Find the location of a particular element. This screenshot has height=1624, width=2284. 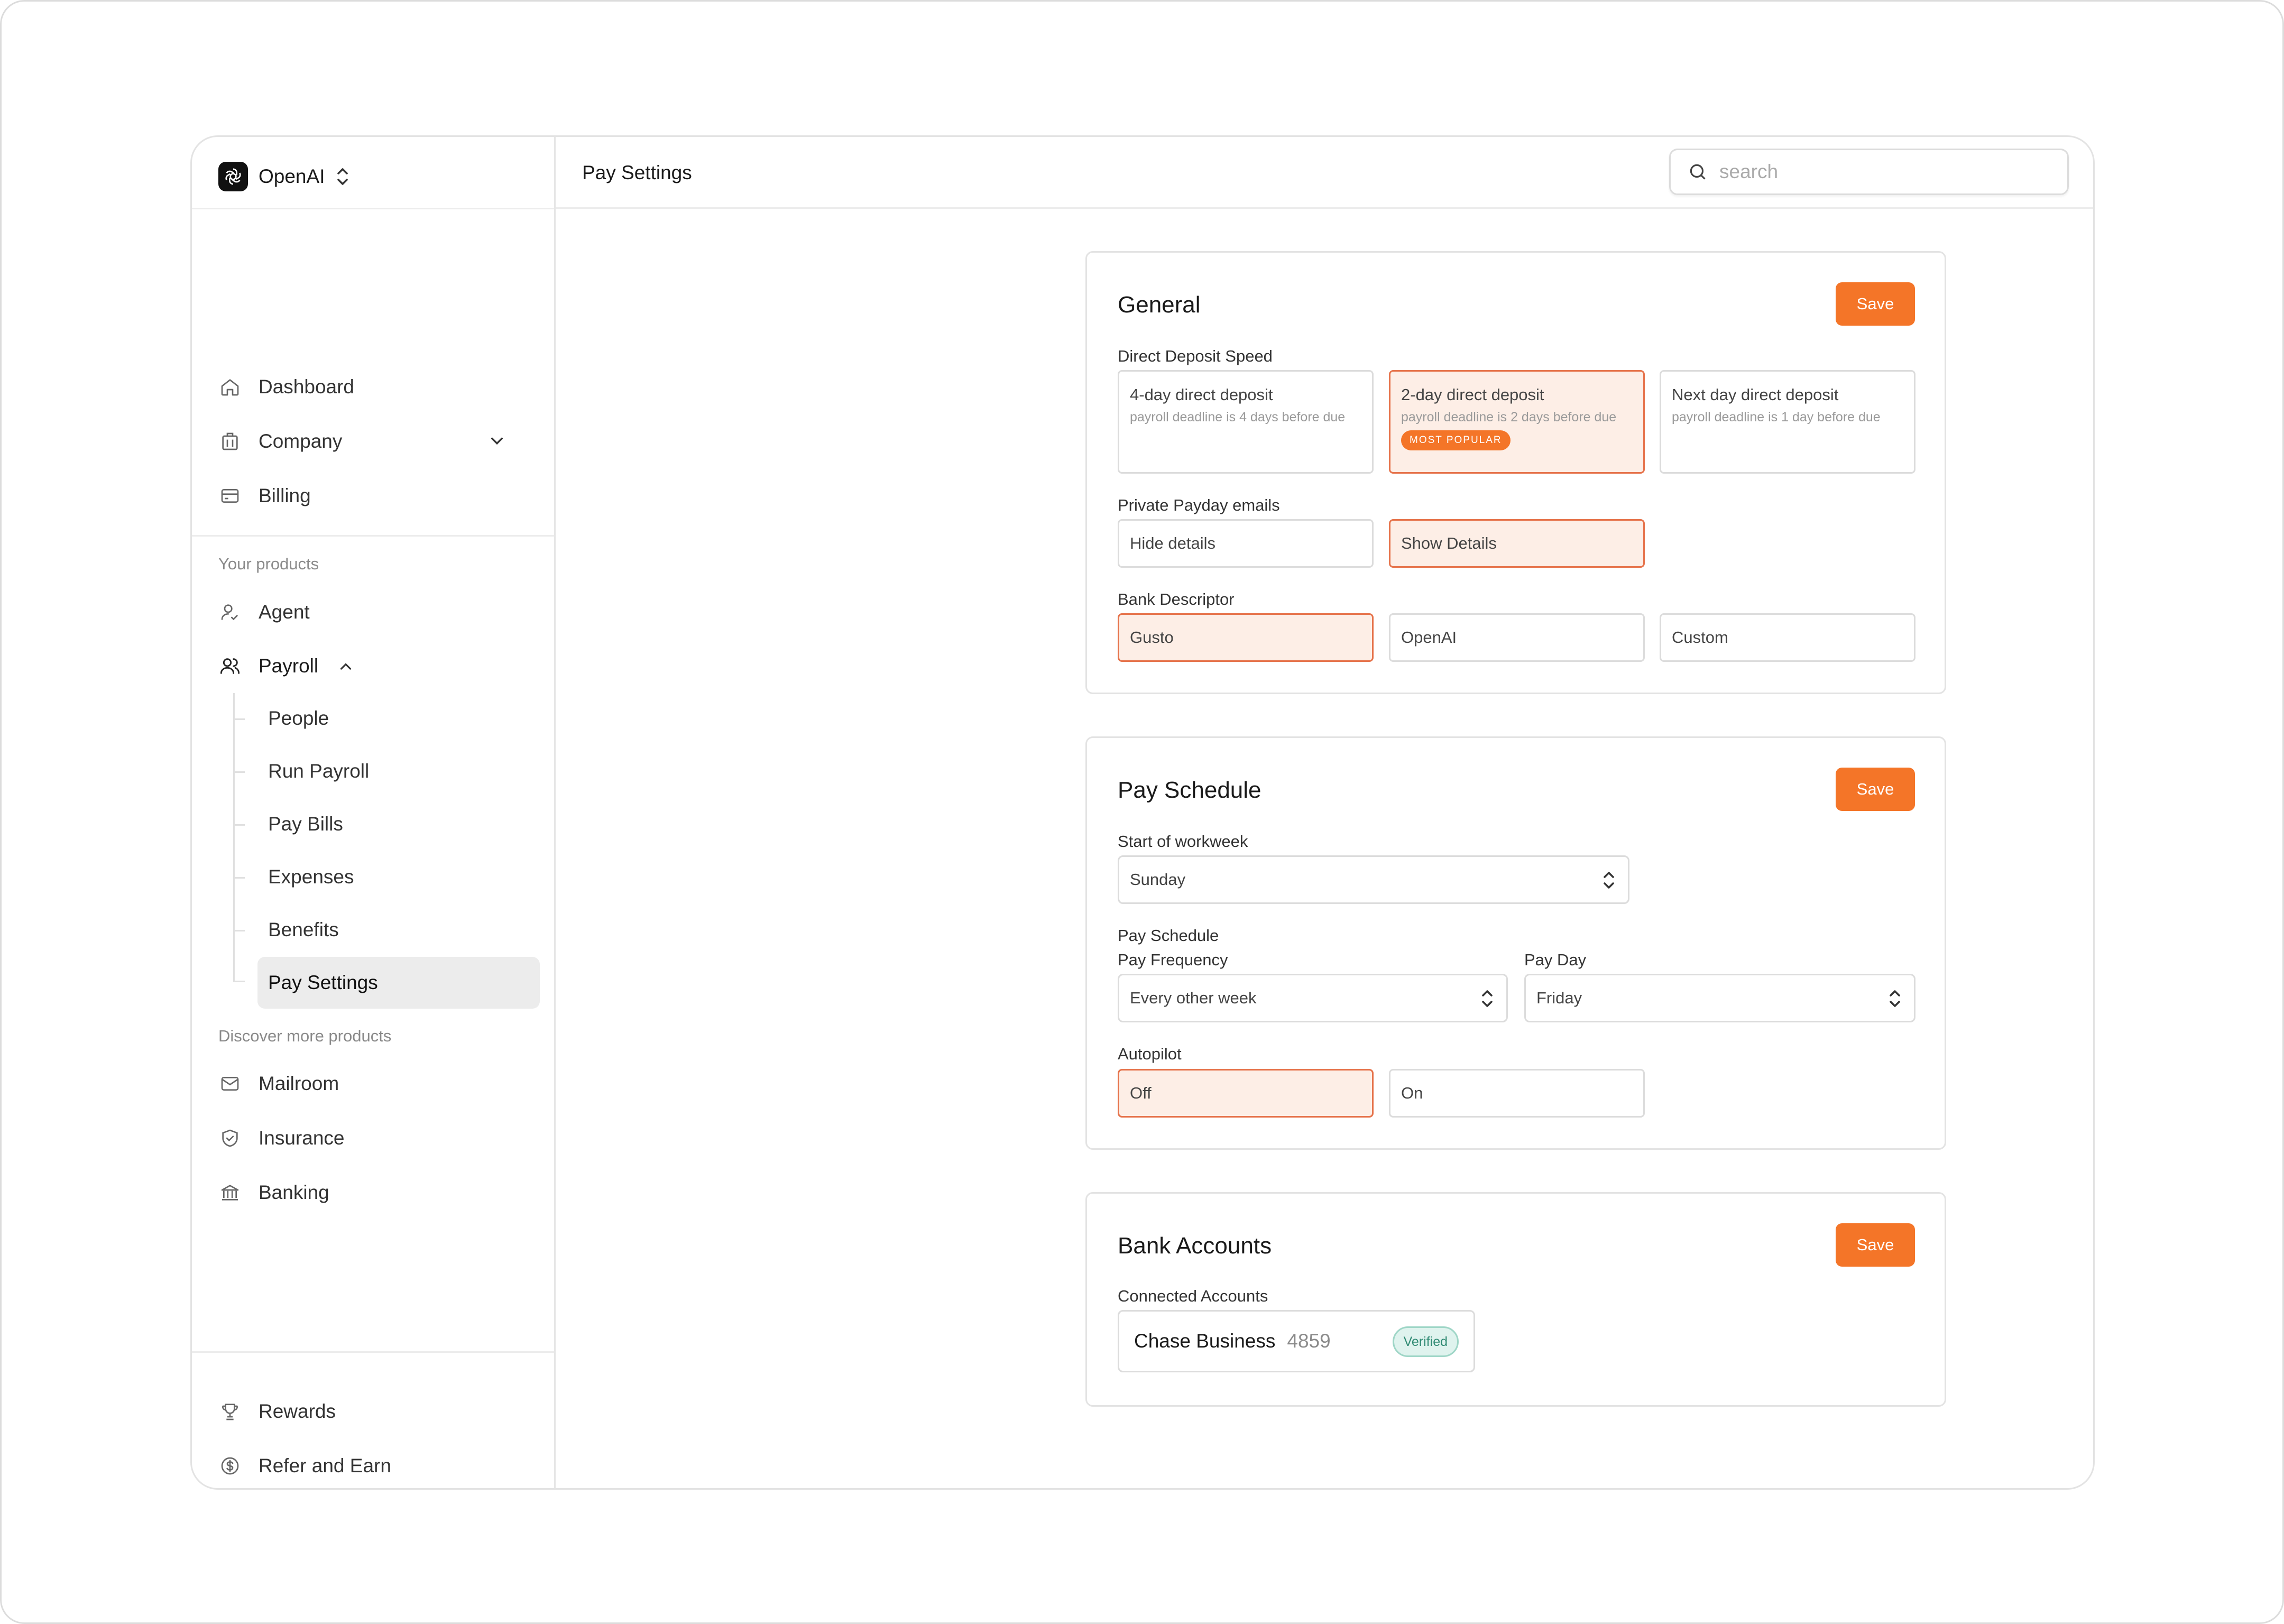

sidebar-item-rewards: Rewards is located at coordinates (277, 1412).